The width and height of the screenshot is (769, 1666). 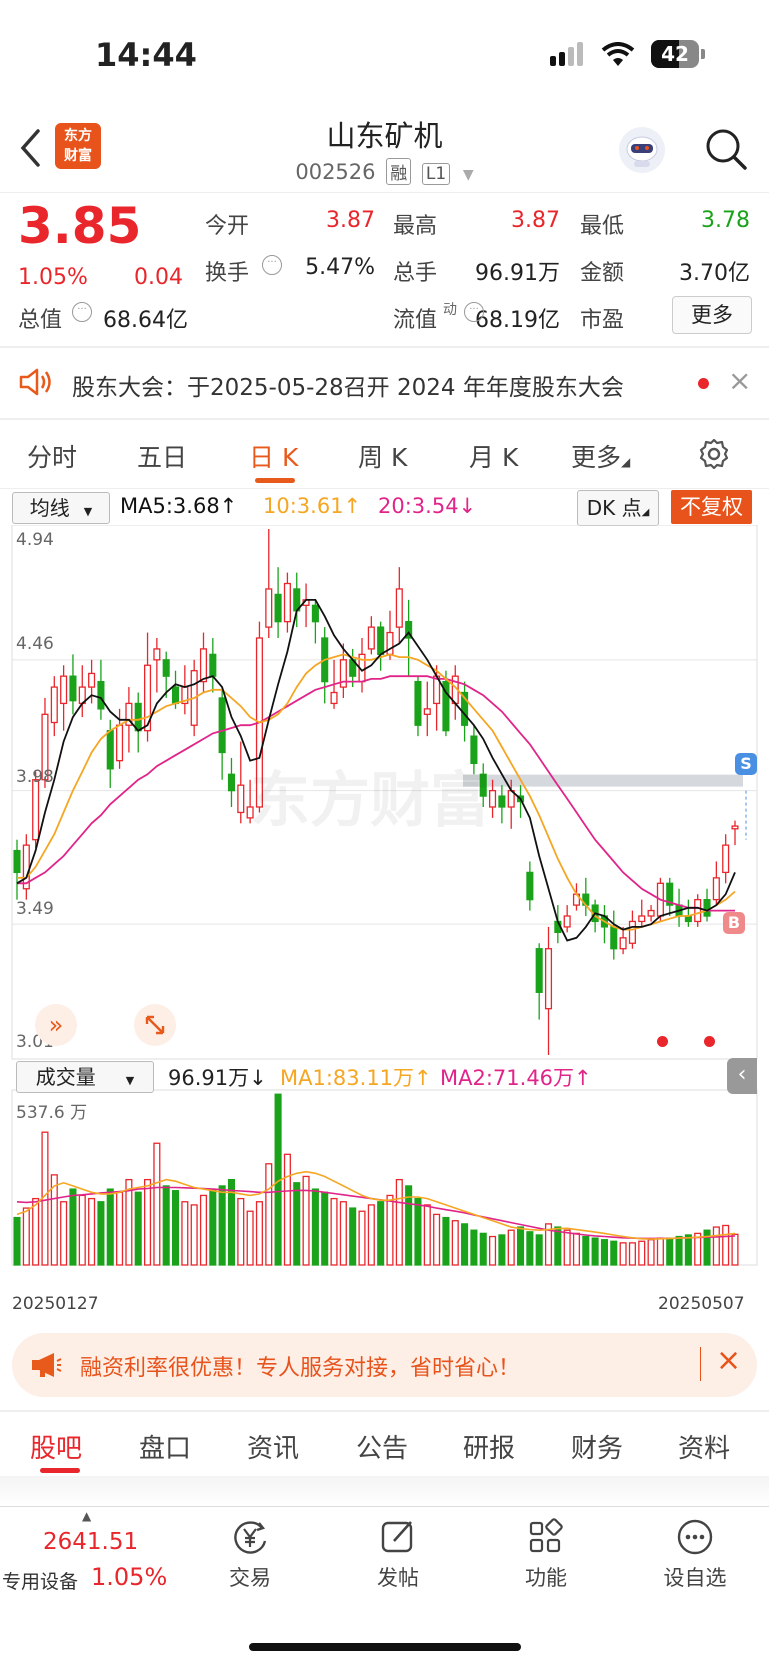 What do you see at coordinates (382, 1446) in the screenshot?
I see `content-tab: 公告` at bounding box center [382, 1446].